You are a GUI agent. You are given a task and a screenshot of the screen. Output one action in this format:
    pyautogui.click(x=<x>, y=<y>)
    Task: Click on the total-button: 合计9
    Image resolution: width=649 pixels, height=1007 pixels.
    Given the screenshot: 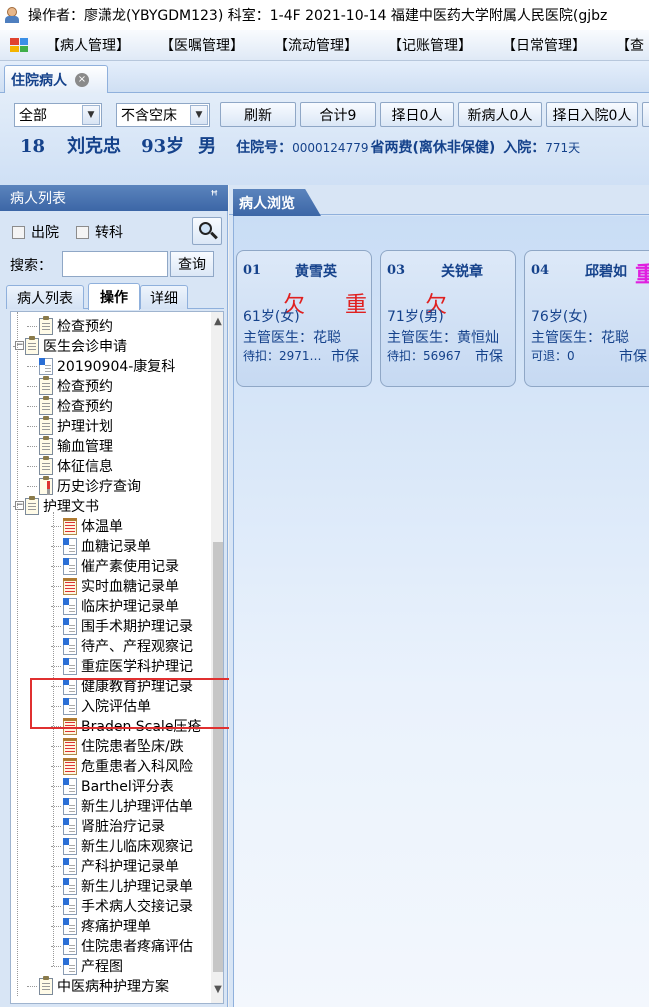 What is the action you would take?
    pyautogui.click(x=338, y=114)
    